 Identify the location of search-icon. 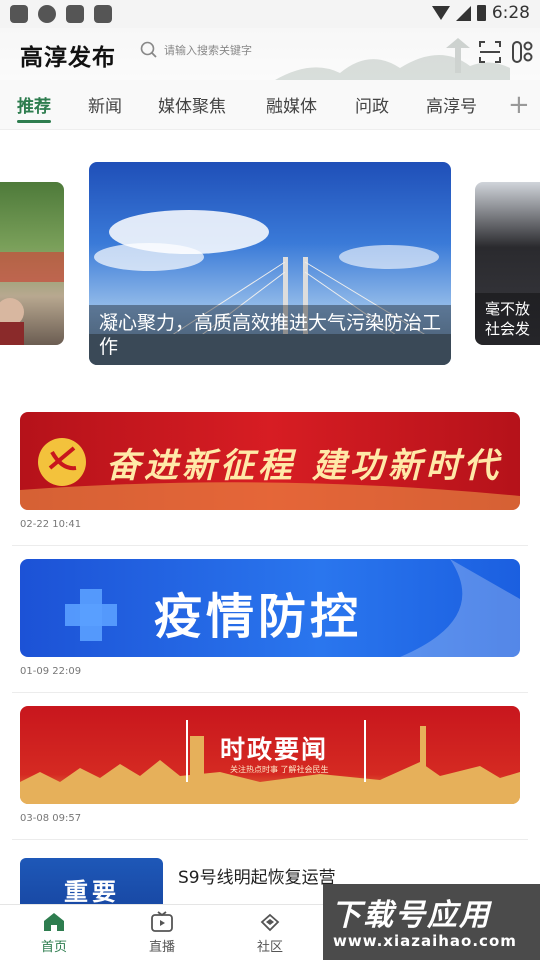
(148, 49).